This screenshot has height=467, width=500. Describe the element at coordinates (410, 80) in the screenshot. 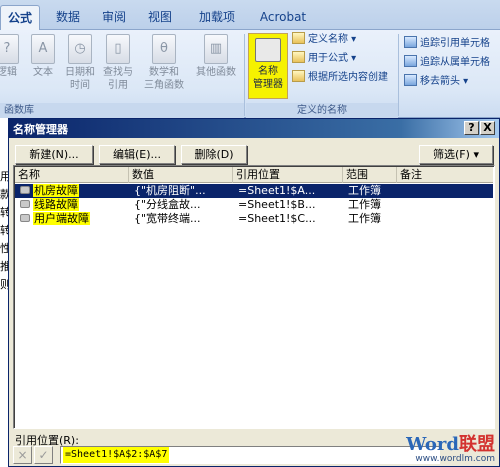

I see `remove-arrows-icon` at that location.